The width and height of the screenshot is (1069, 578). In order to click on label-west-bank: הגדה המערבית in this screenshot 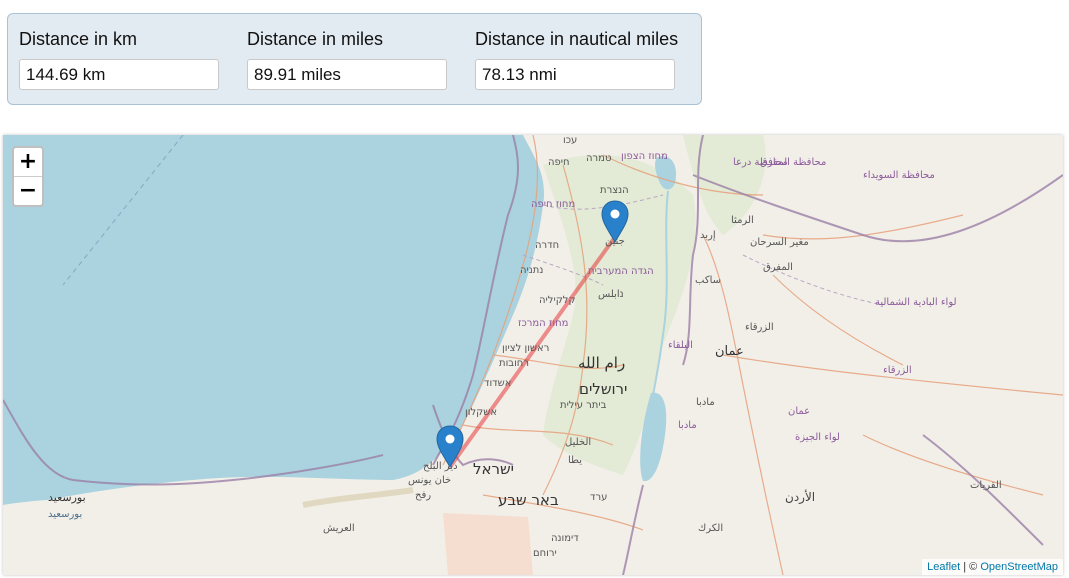, I will do `click(621, 271)`.